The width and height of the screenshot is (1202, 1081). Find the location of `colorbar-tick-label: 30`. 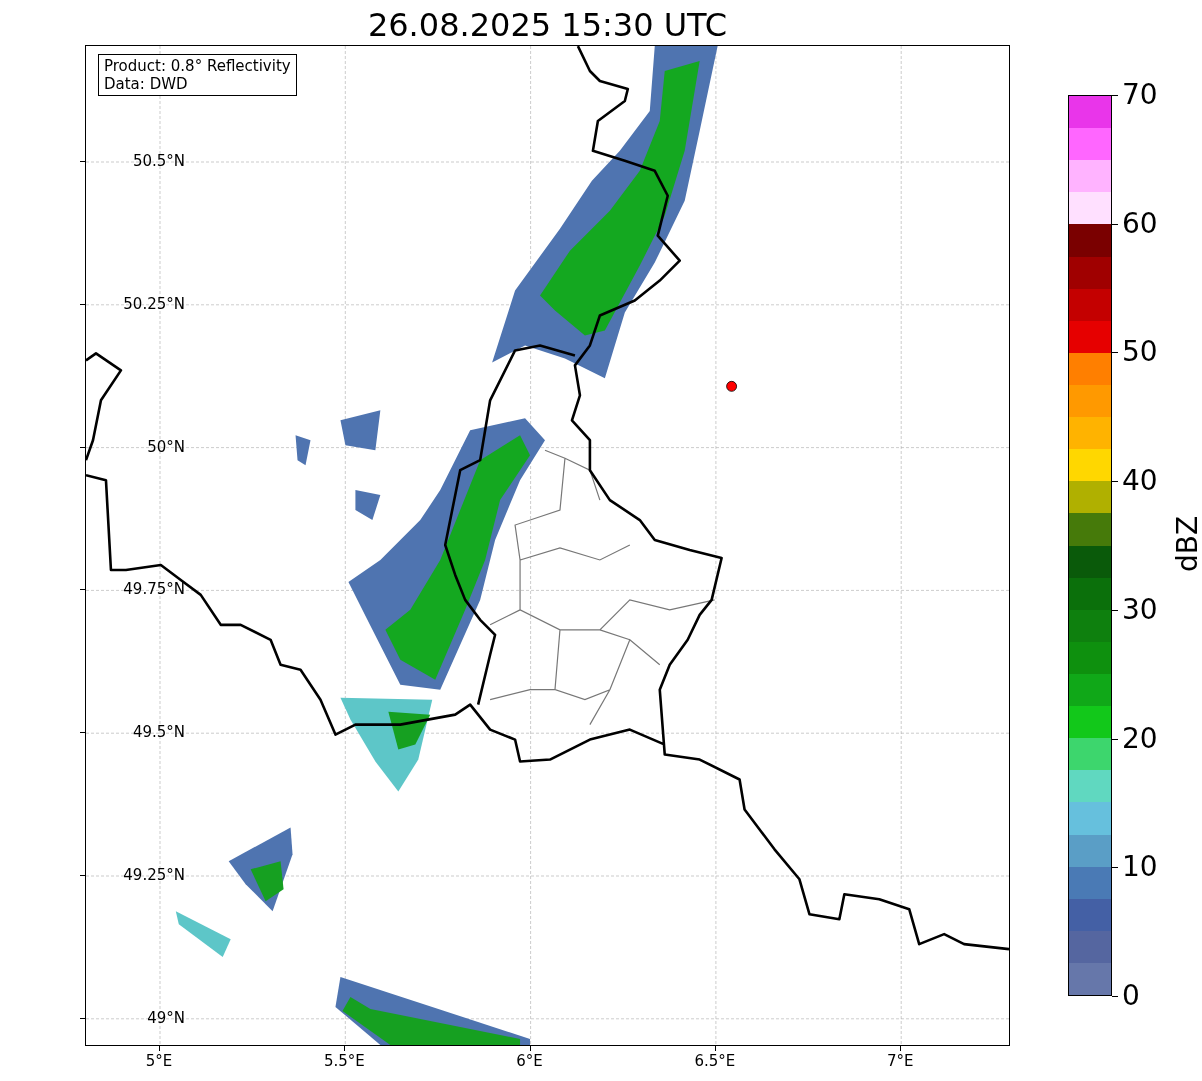

colorbar-tick-label: 30 is located at coordinates (1140, 609).